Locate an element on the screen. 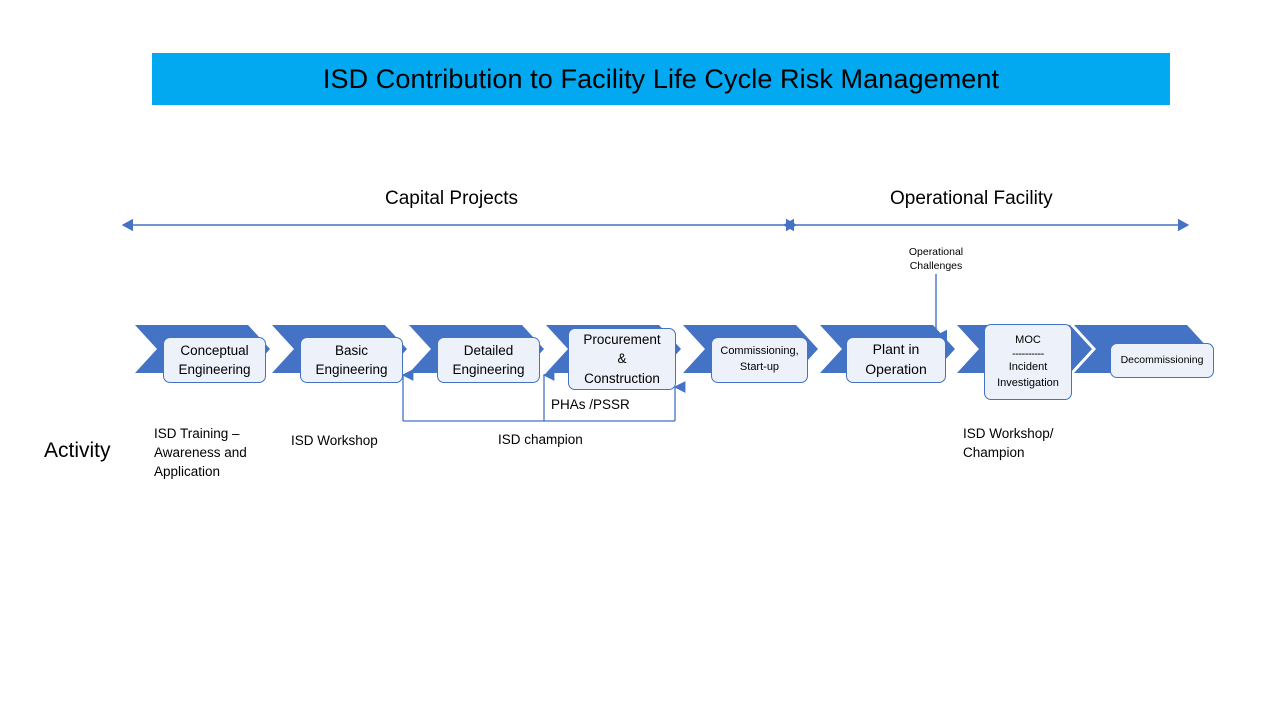  step-line: Operation is located at coordinates (896, 369).